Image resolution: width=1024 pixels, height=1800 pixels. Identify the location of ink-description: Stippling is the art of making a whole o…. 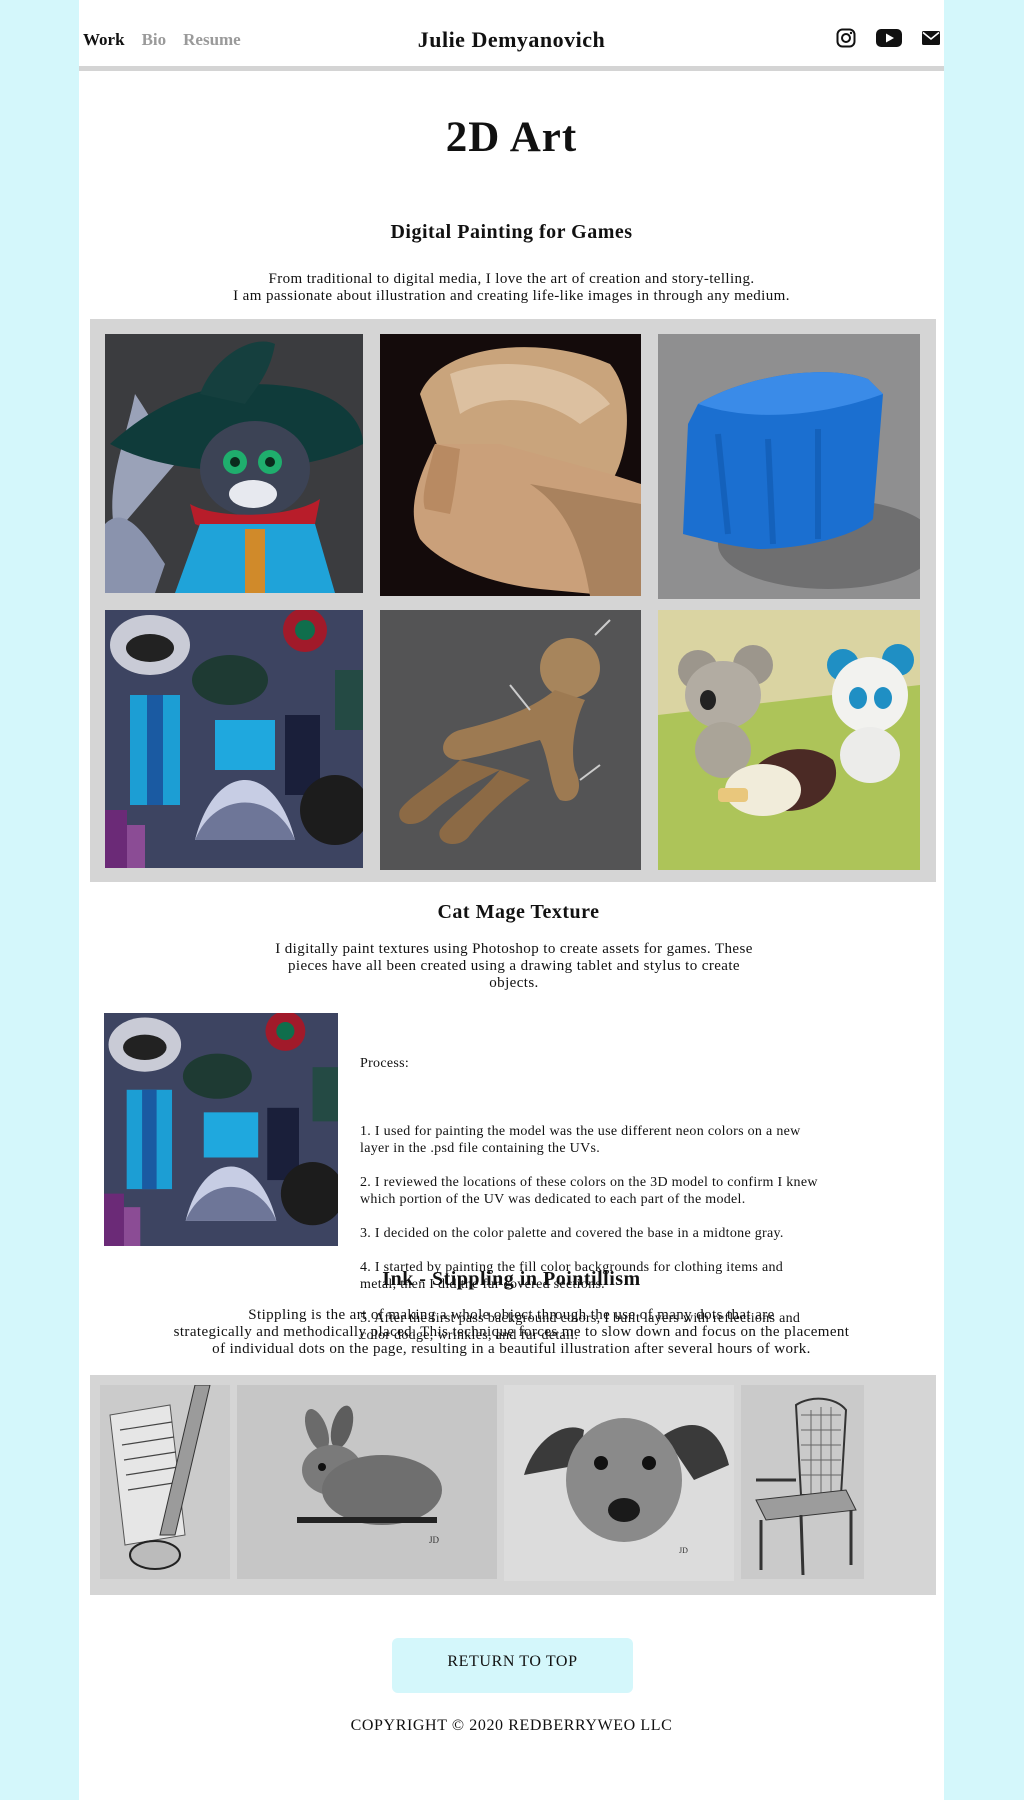
(511, 1332).